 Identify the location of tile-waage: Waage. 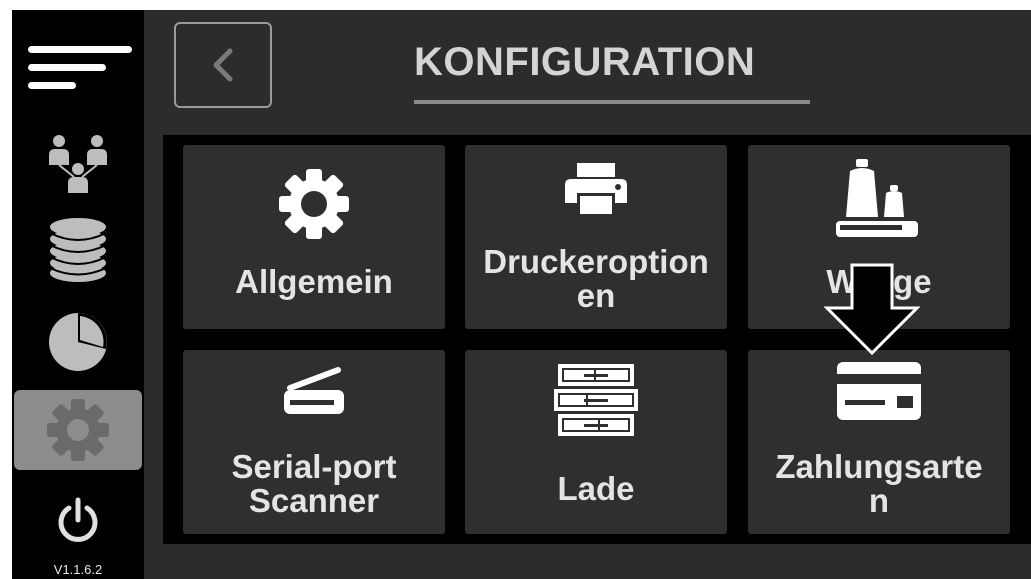
(879, 237).